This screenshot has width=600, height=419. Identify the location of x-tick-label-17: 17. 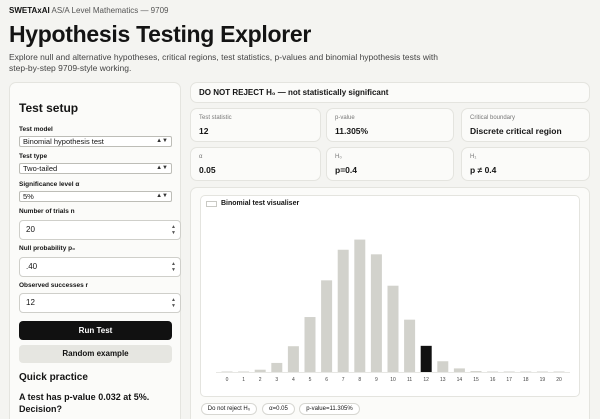
(509, 380).